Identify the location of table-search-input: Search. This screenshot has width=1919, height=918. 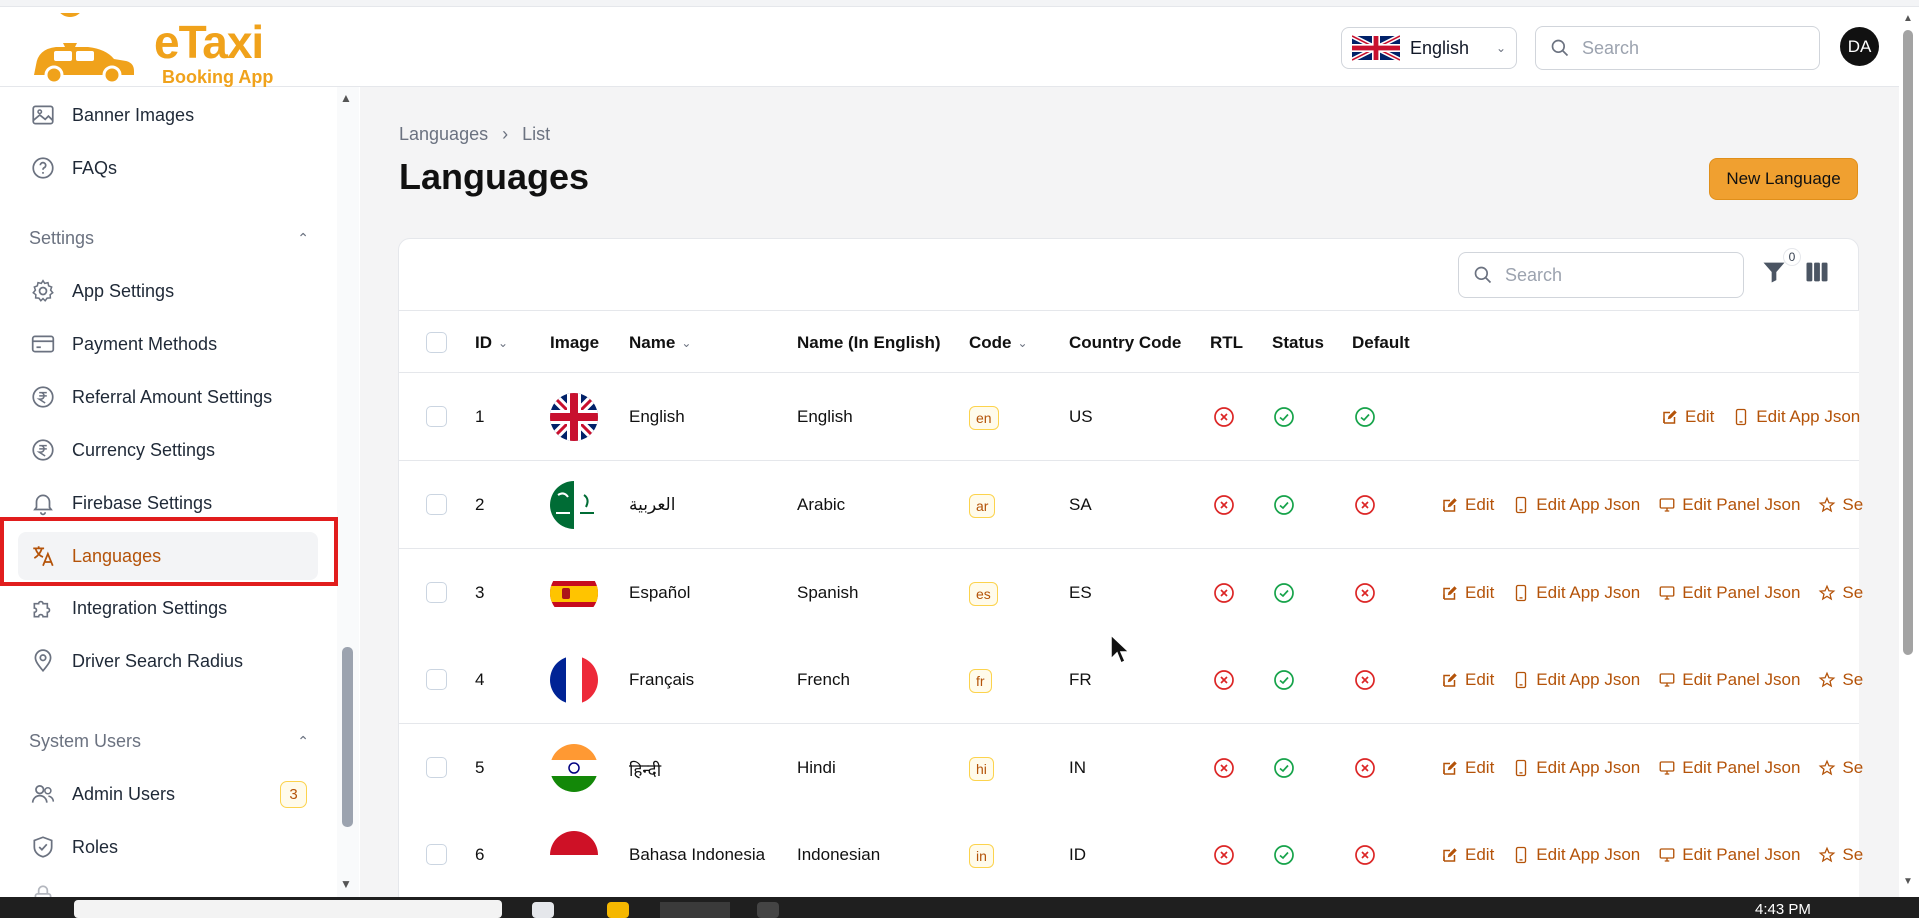
(1601, 275).